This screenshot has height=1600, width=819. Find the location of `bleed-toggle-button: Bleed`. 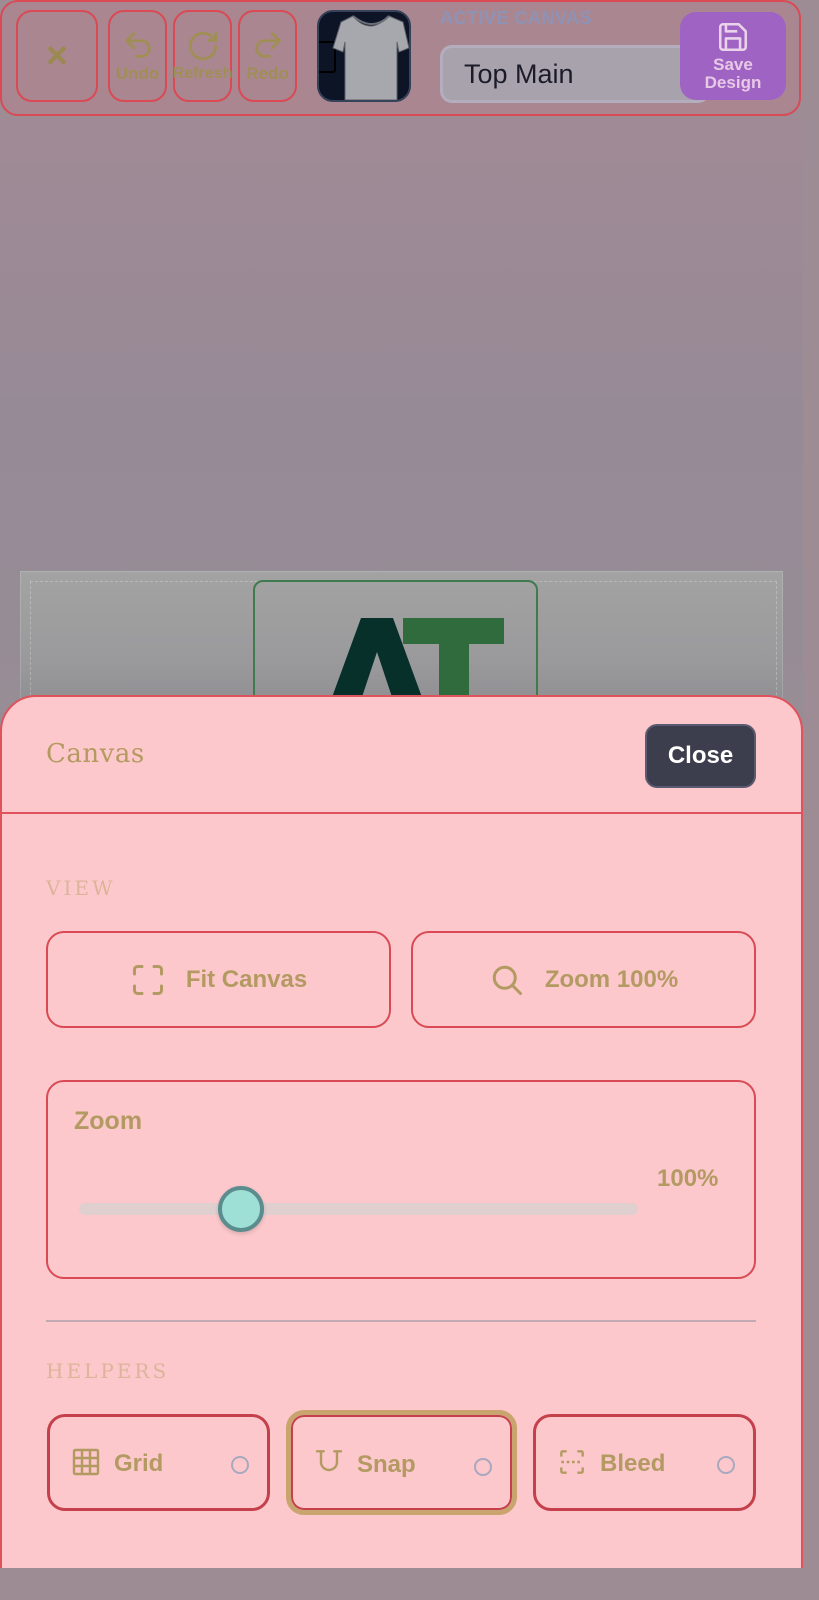

bleed-toggle-button: Bleed is located at coordinates (644, 1462).